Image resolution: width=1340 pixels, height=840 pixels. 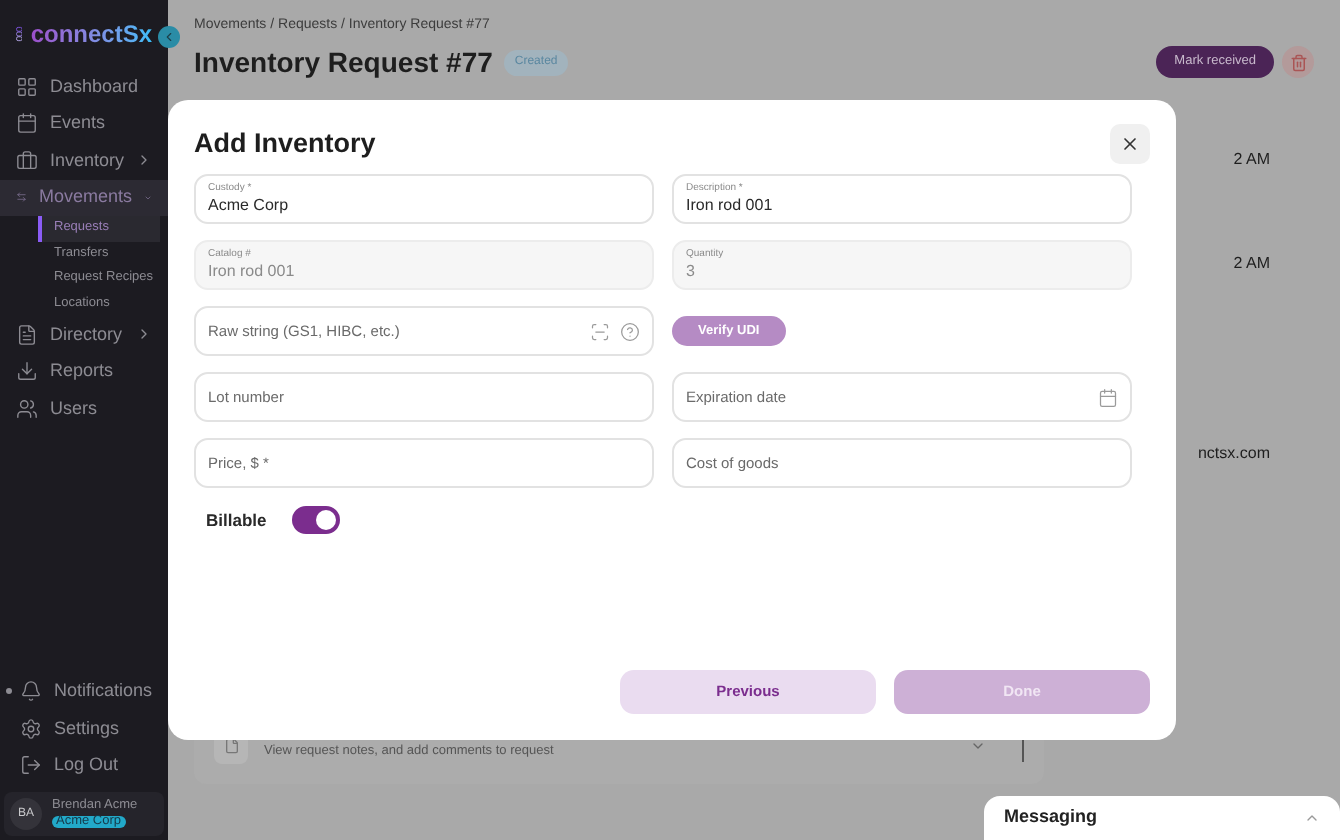 I want to click on field-value: Acme Corp, so click(x=249, y=206).